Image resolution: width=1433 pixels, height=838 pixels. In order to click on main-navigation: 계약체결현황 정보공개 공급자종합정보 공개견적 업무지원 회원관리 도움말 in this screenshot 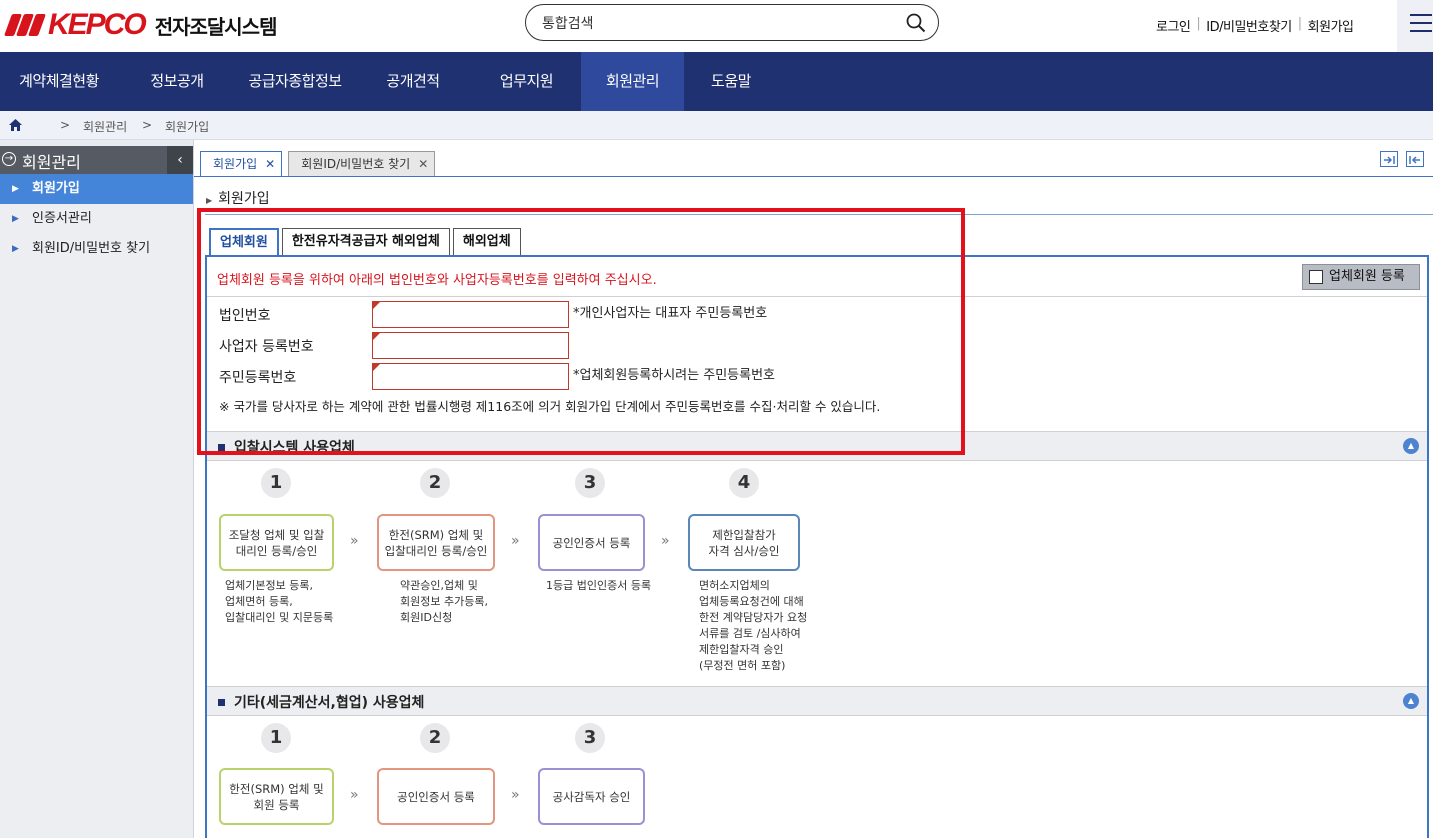, I will do `click(716, 81)`.